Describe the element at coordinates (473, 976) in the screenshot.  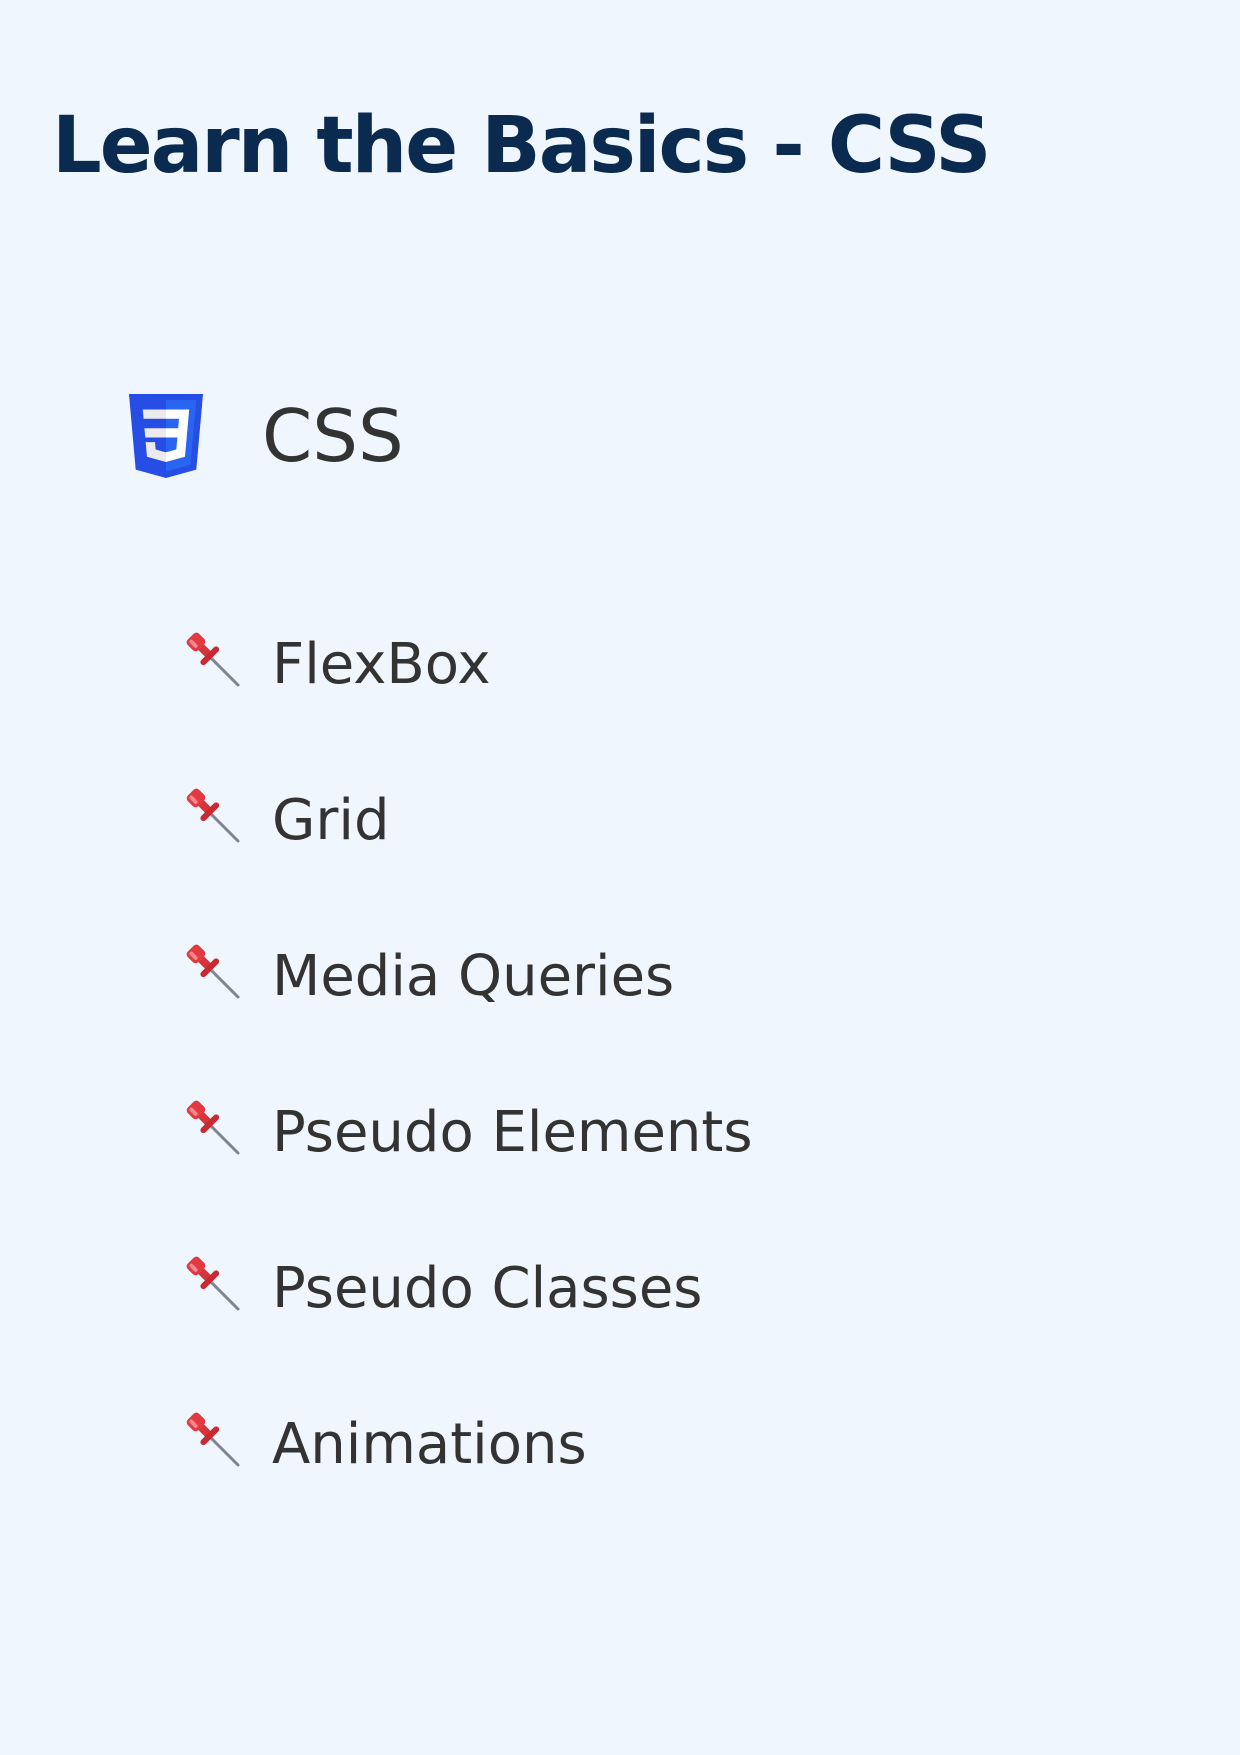
I see `topic-label: Media Queries` at that location.